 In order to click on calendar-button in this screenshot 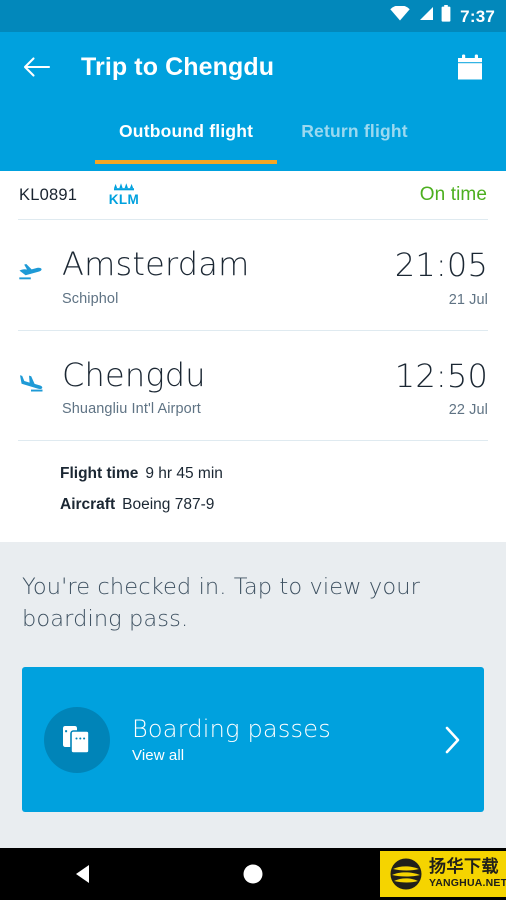, I will do `click(470, 67)`.